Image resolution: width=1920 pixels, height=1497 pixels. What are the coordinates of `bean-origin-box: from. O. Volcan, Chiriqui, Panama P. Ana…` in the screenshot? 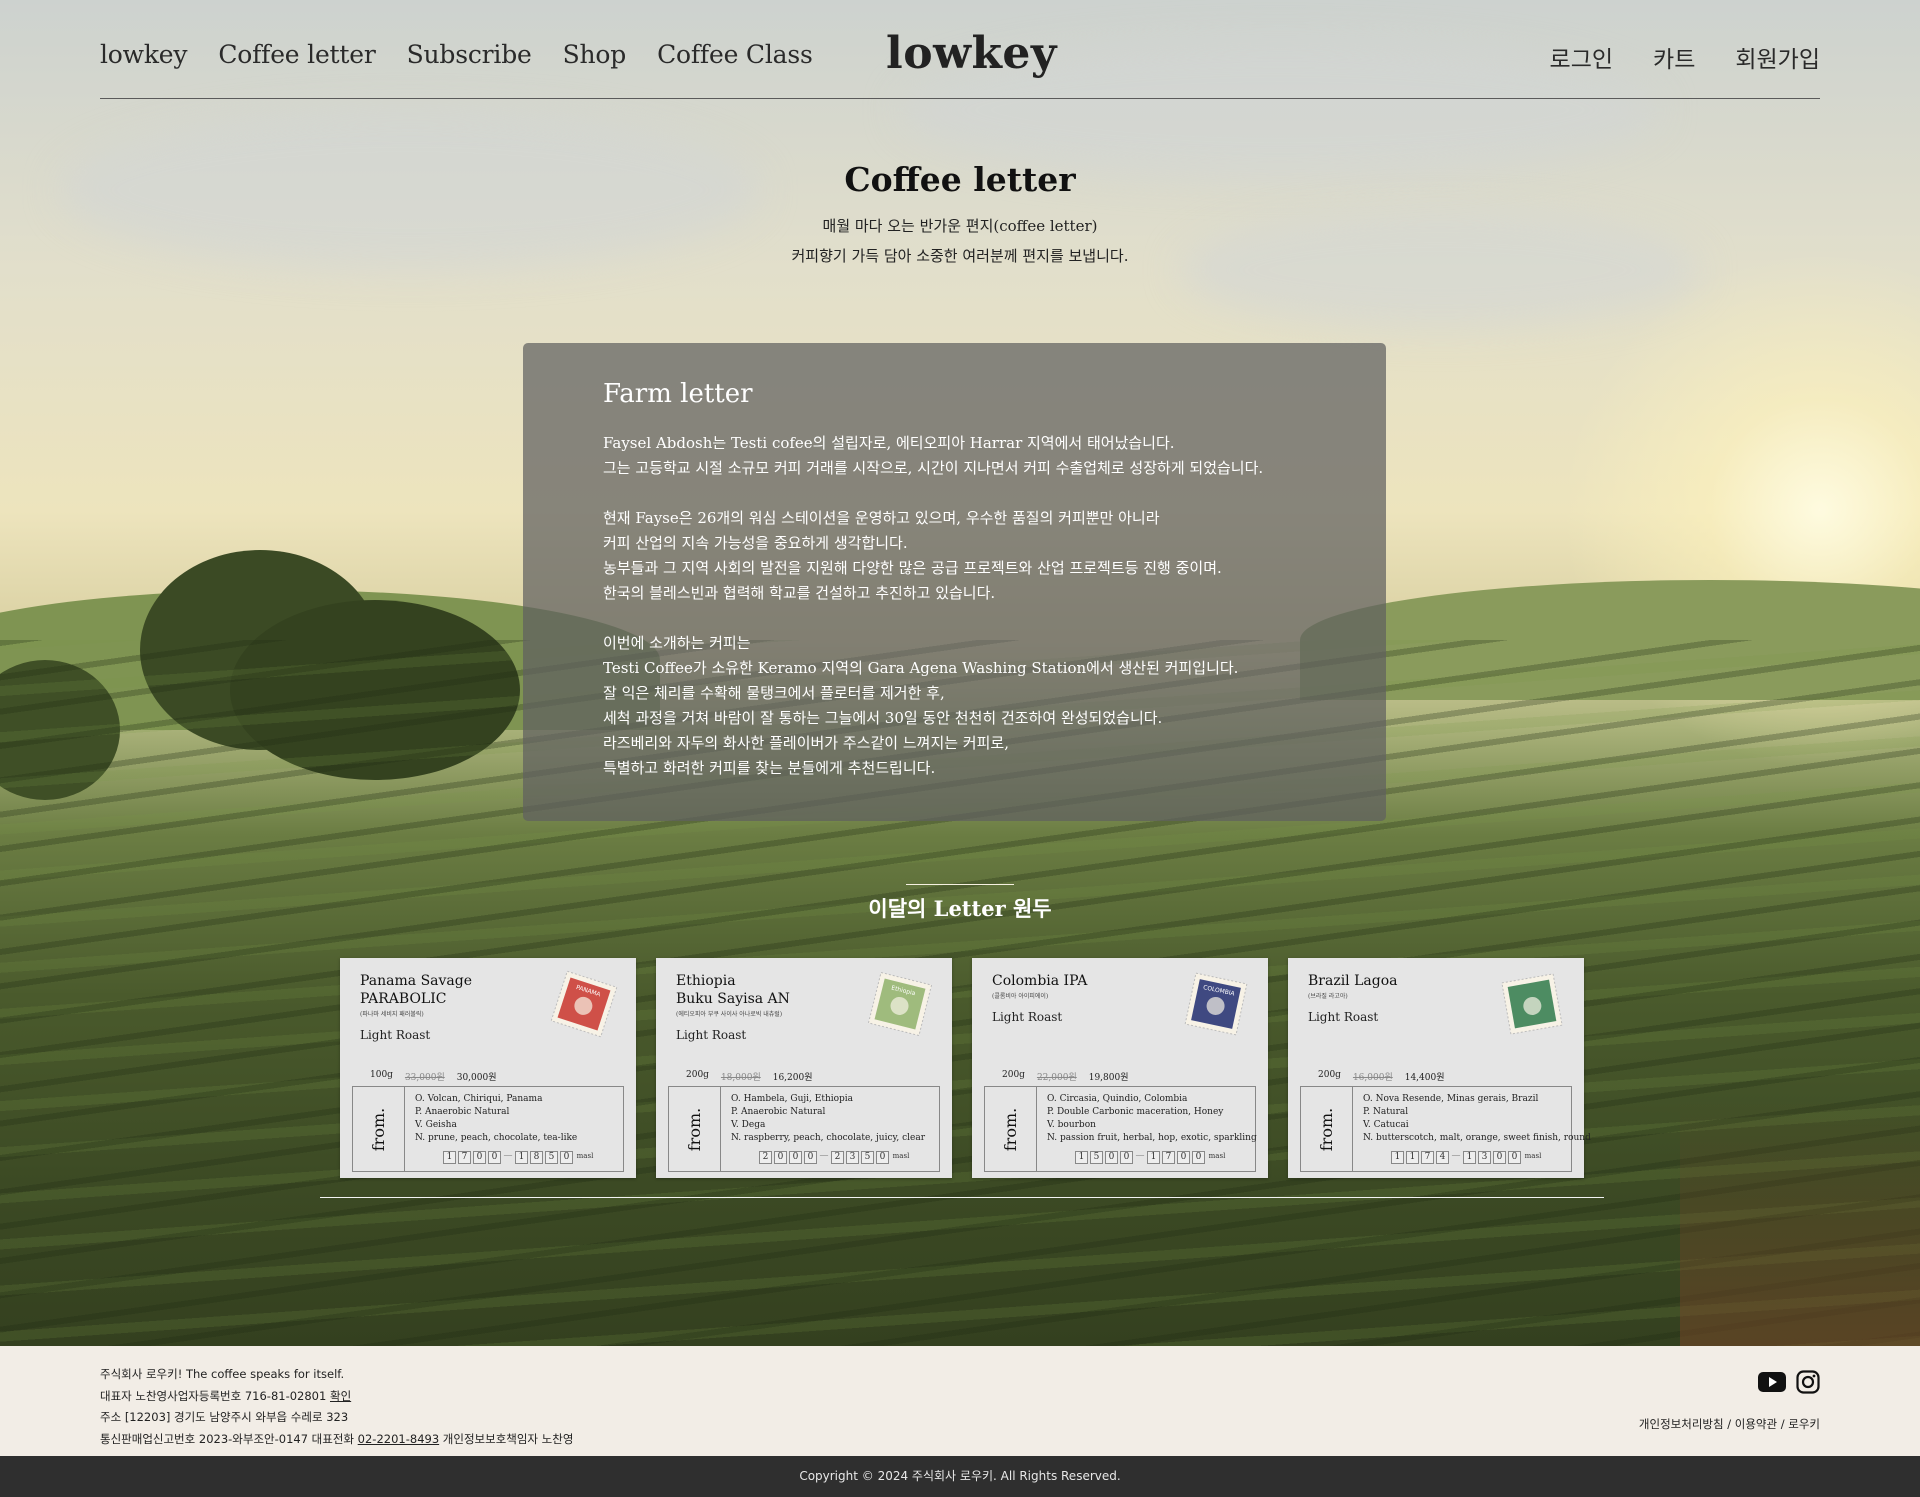 It's located at (488, 1129).